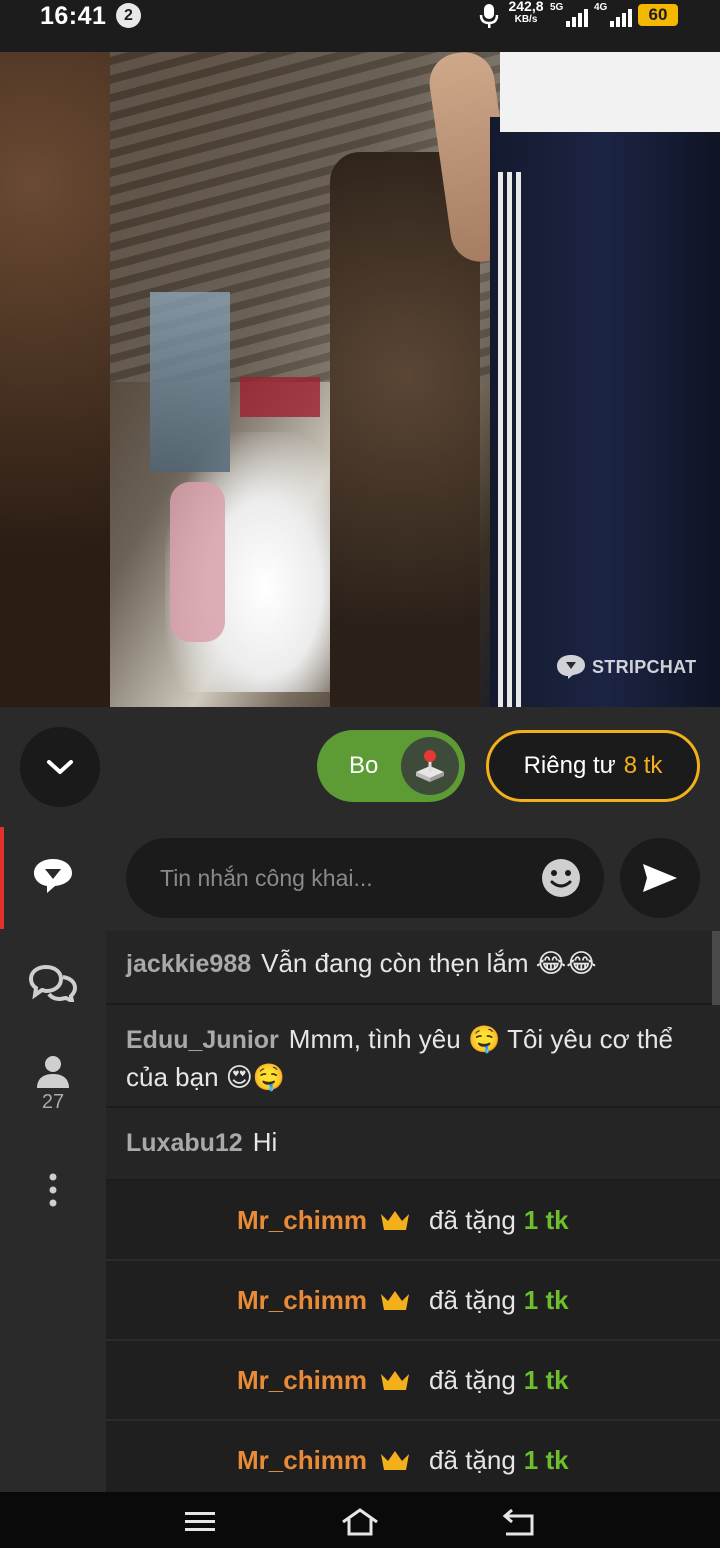 This screenshot has width=720, height=1548. I want to click on chat-input-row, so click(413, 879).